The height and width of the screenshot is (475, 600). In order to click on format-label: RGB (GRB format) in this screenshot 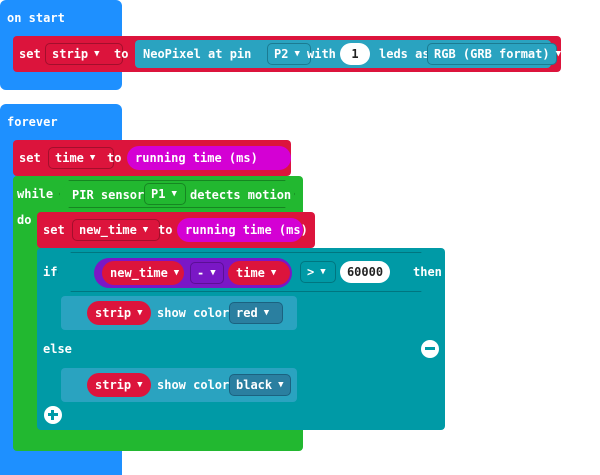, I will do `click(492, 54)`.